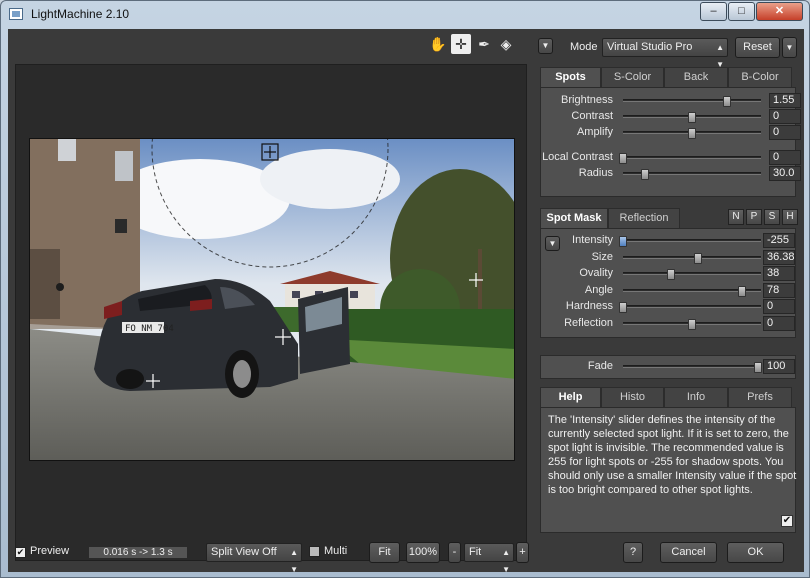  What do you see at coordinates (779, 257) in the screenshot?
I see `mask-value-field: 36.38` at bounding box center [779, 257].